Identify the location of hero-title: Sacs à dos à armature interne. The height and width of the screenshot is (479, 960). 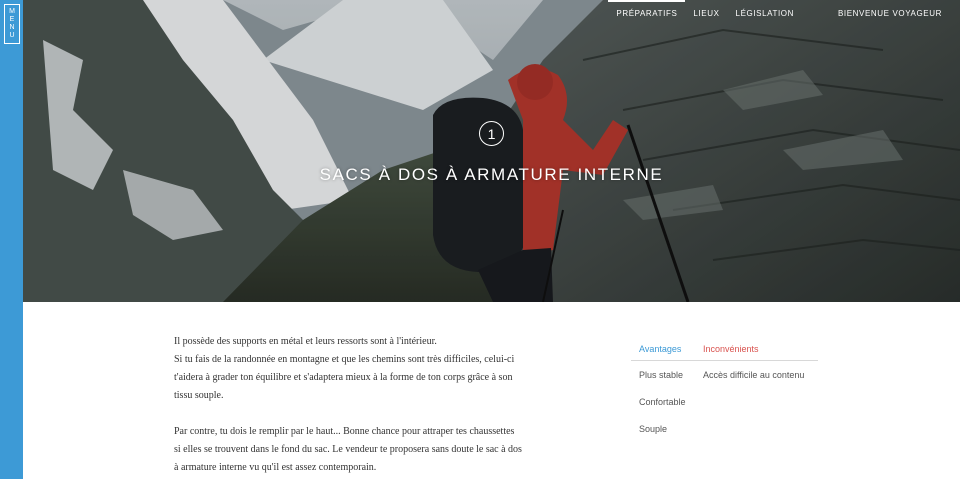
(491, 174).